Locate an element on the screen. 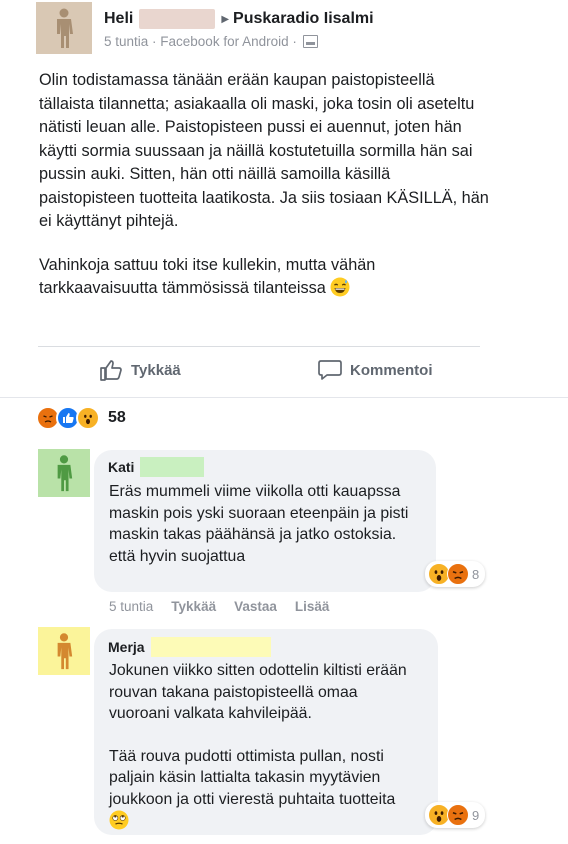  comment-reactions: 9 is located at coordinates (455, 815).